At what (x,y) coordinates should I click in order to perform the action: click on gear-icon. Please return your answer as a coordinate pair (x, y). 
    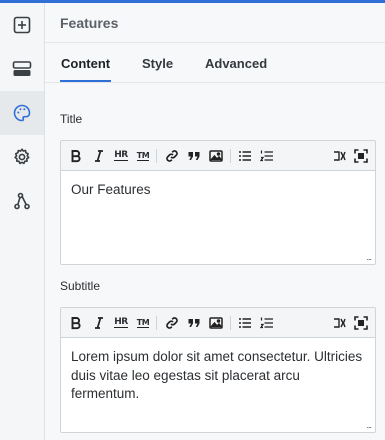
    Looking at the image, I should click on (22, 156).